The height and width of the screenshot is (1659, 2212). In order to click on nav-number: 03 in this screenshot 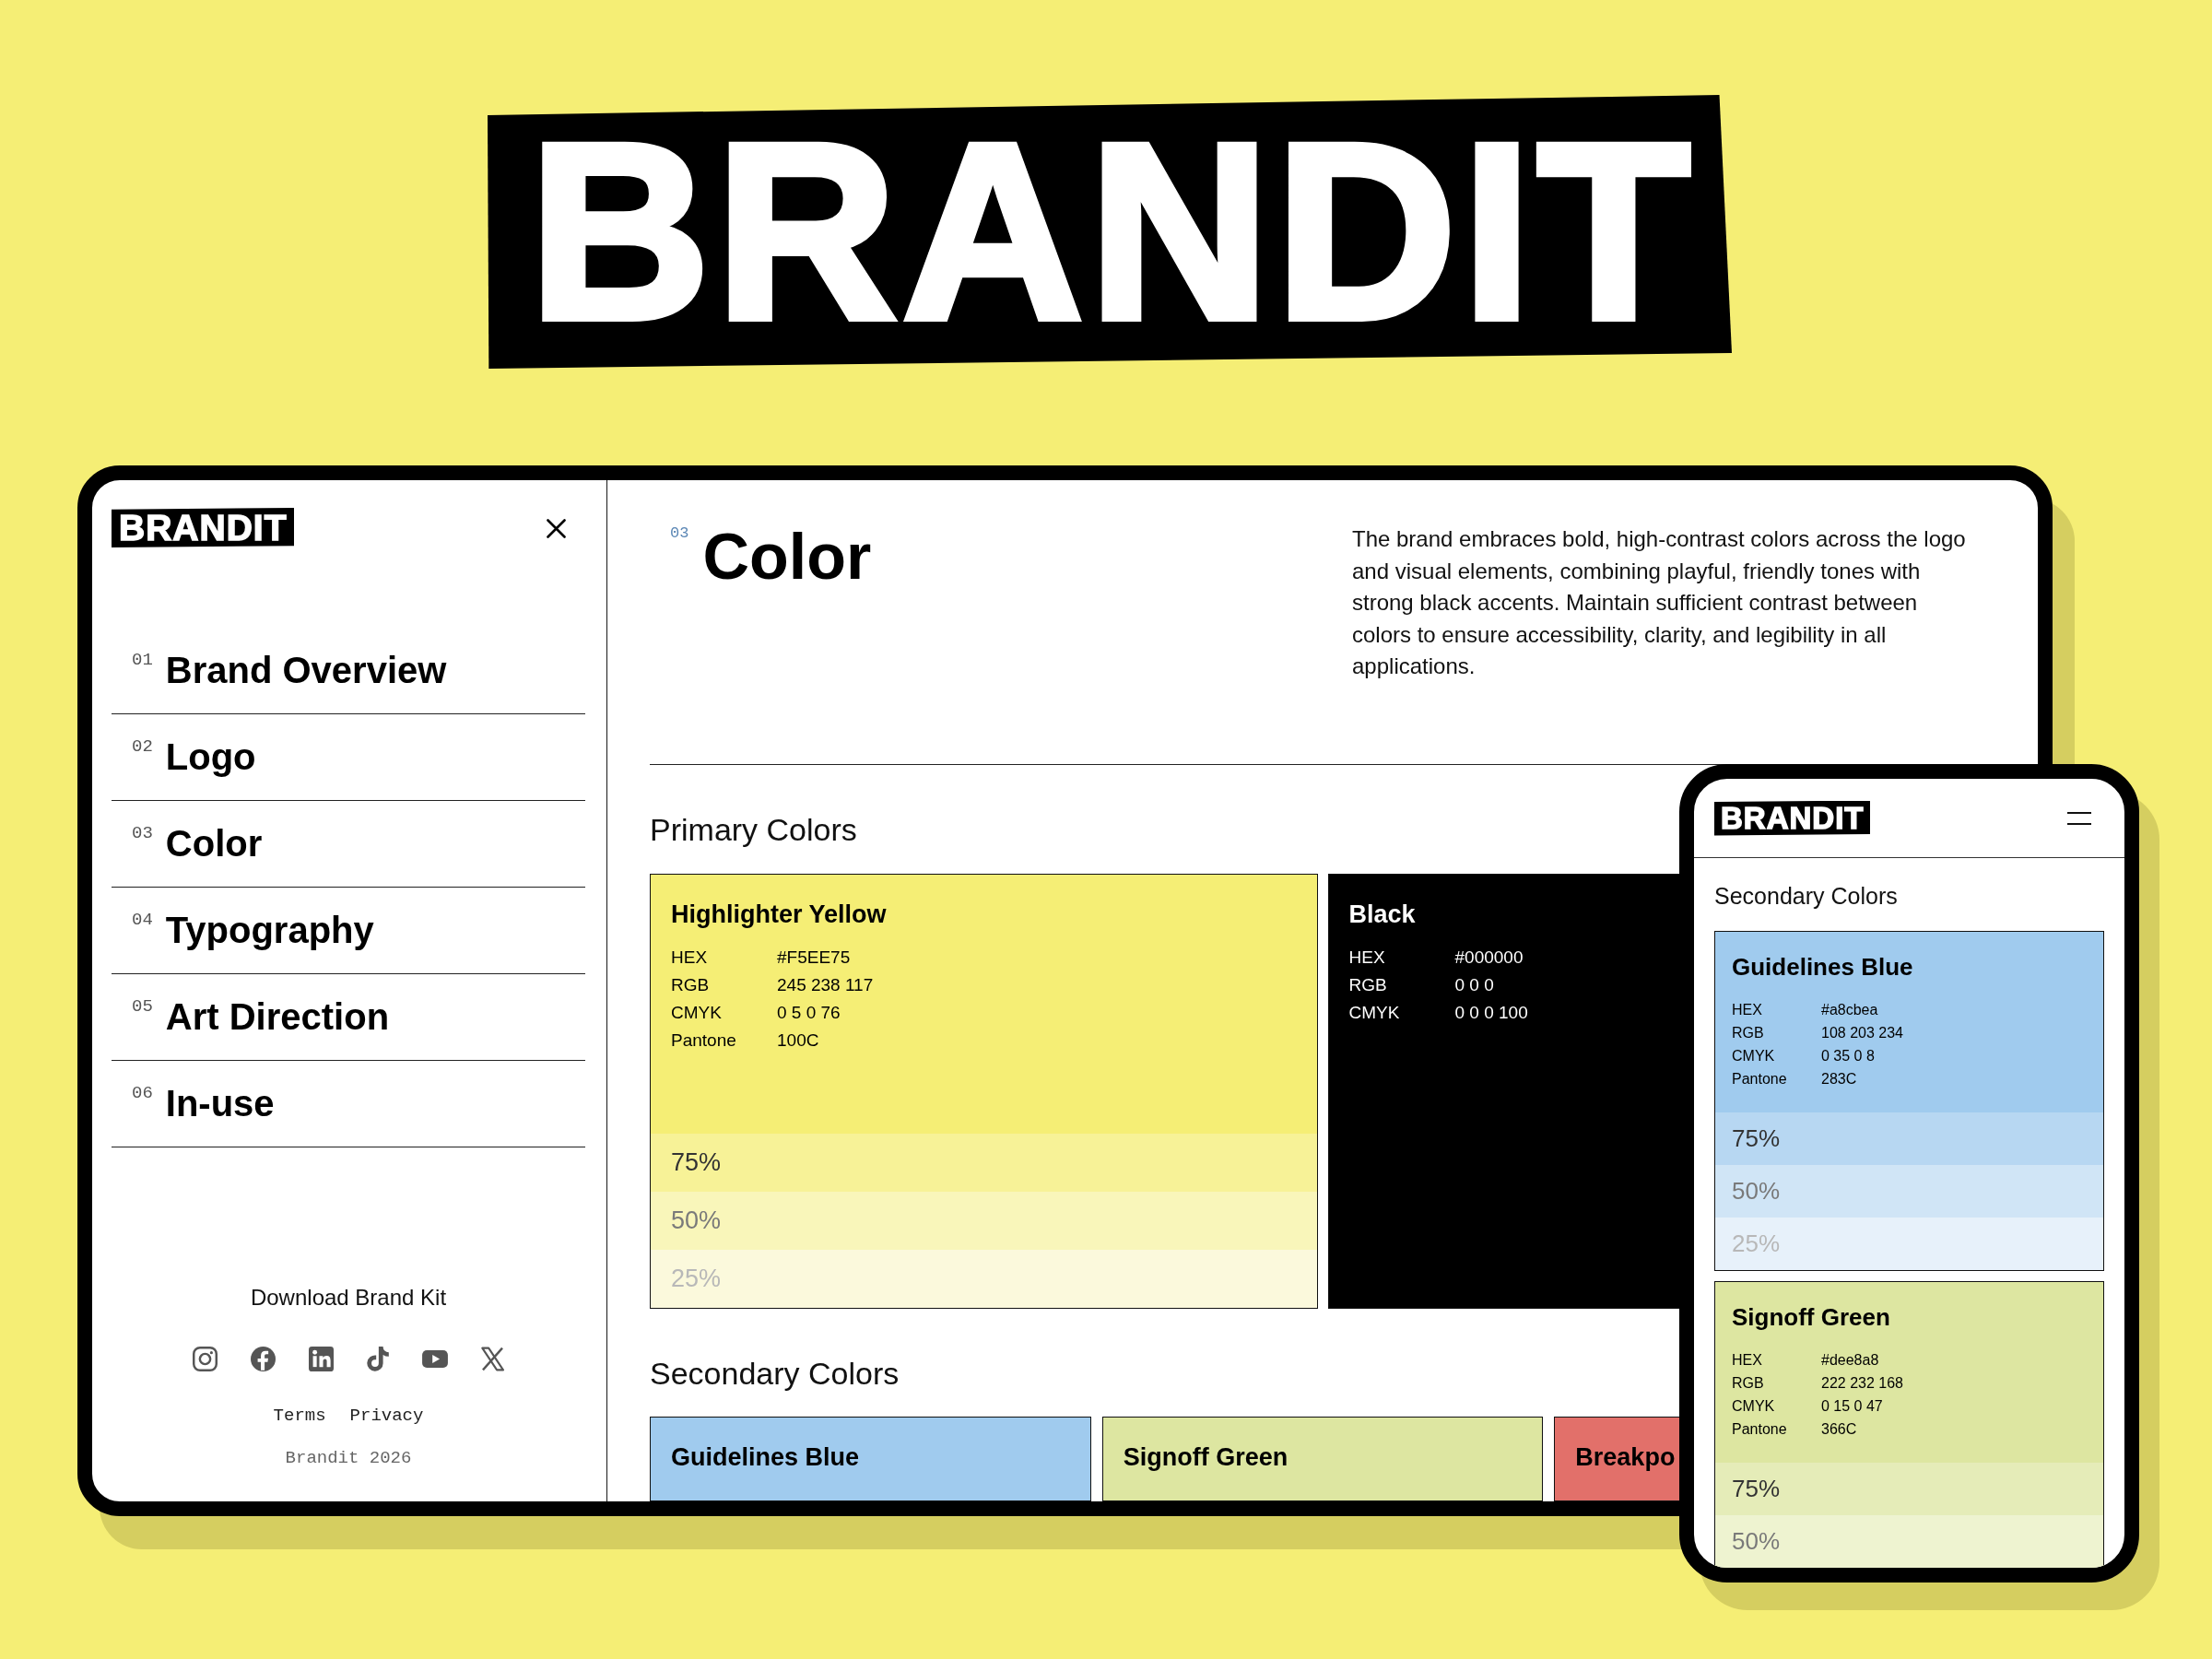, I will do `click(142, 833)`.